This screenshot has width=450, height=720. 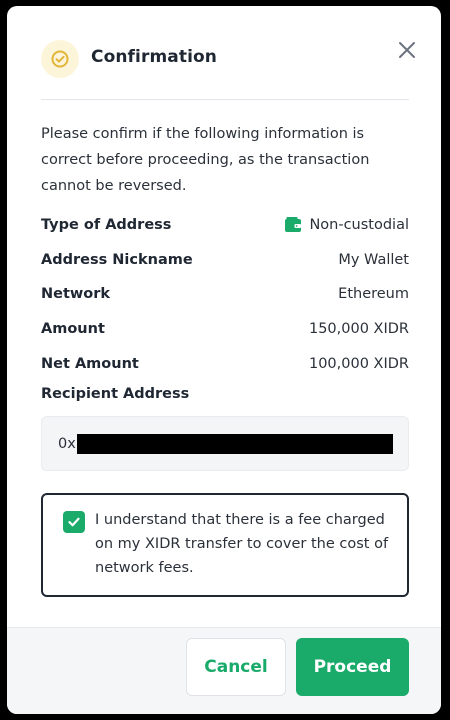 What do you see at coordinates (154, 57) in the screenshot?
I see `dialog-title: Confirmation` at bounding box center [154, 57].